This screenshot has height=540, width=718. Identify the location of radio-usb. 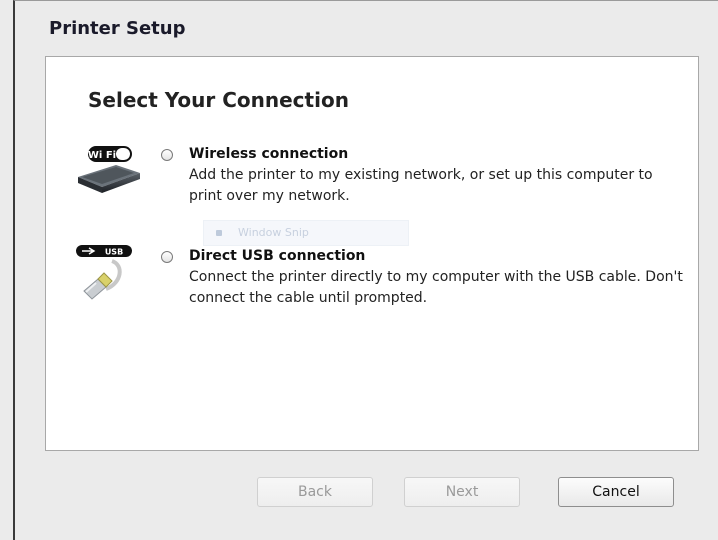
(167, 257).